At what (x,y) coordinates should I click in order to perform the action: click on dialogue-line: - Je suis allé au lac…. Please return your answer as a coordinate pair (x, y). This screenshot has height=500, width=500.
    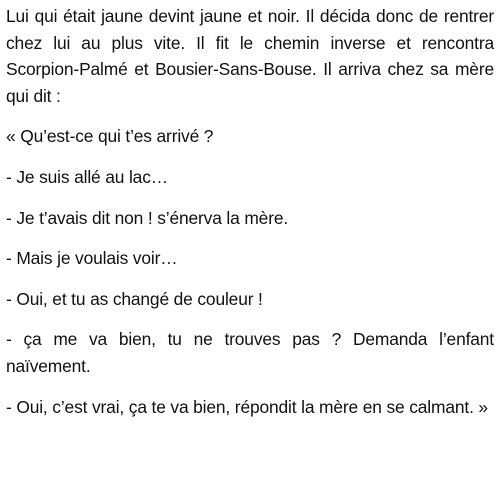
    Looking at the image, I should click on (87, 176).